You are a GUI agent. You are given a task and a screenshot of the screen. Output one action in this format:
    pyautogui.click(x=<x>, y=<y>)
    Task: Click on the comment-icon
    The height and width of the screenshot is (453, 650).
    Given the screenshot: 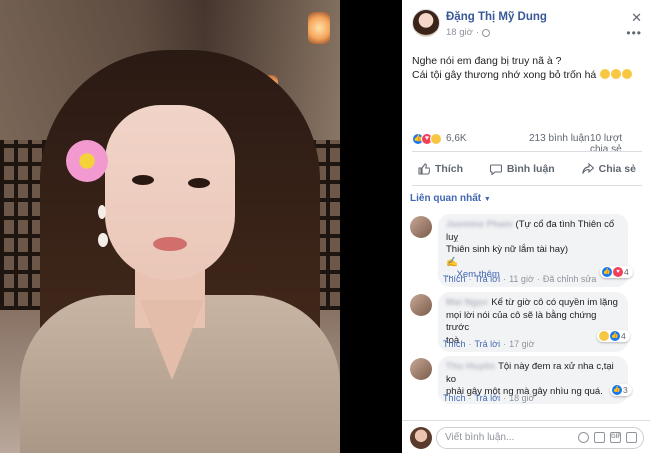 What is the action you would take?
    pyautogui.click(x=495, y=169)
    